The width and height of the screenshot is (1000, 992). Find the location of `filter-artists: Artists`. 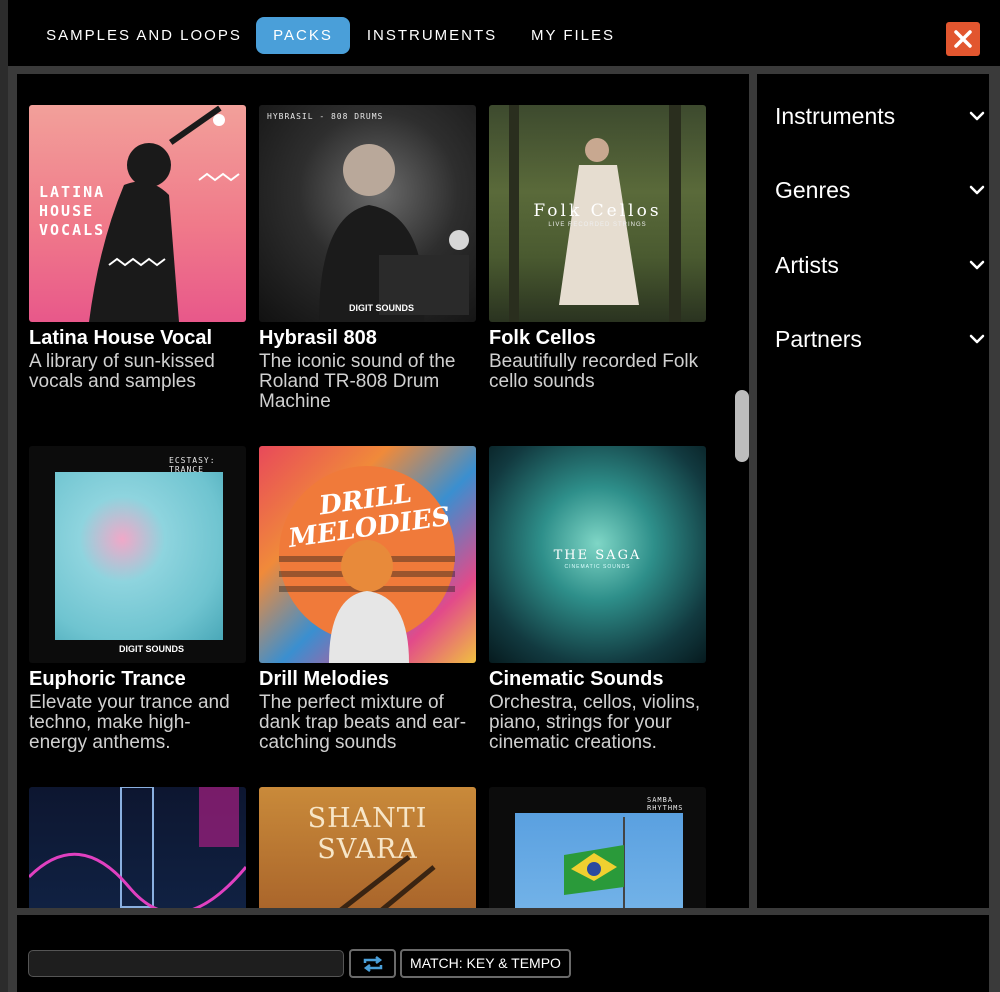

filter-artists: Artists is located at coordinates (880, 265).